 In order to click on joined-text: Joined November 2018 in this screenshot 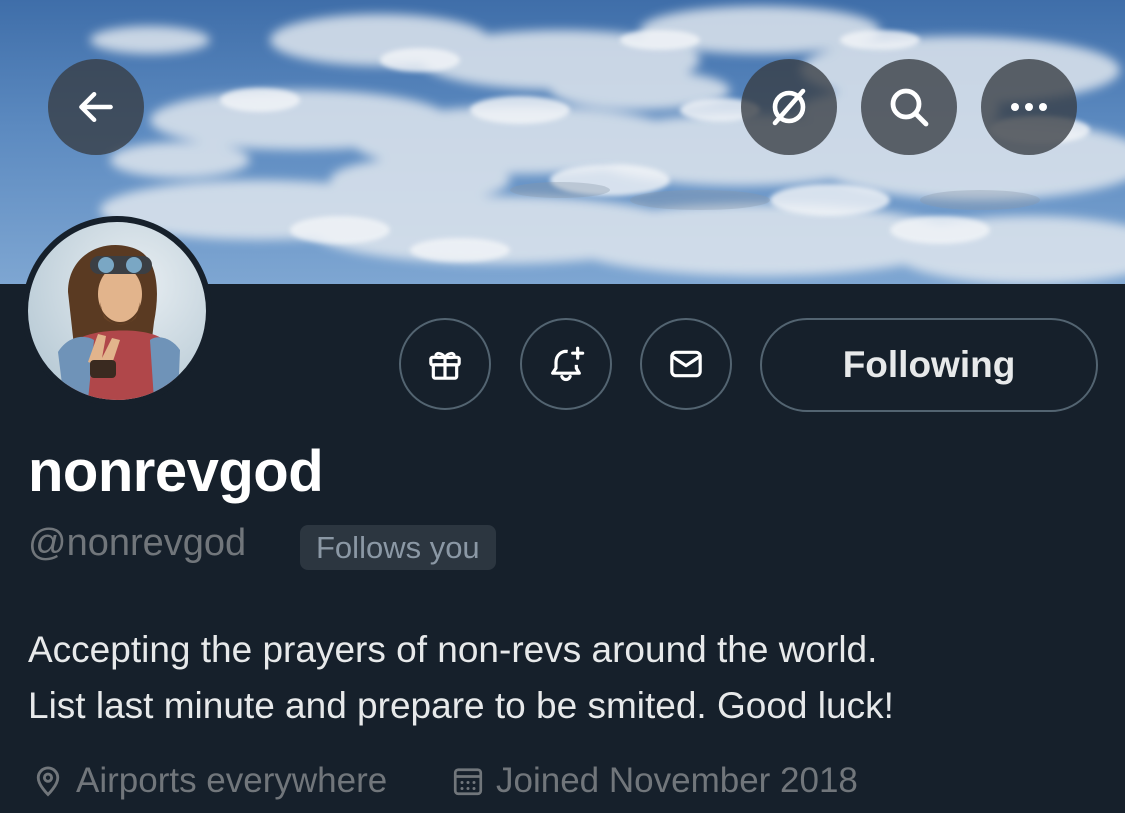, I will do `click(677, 780)`.